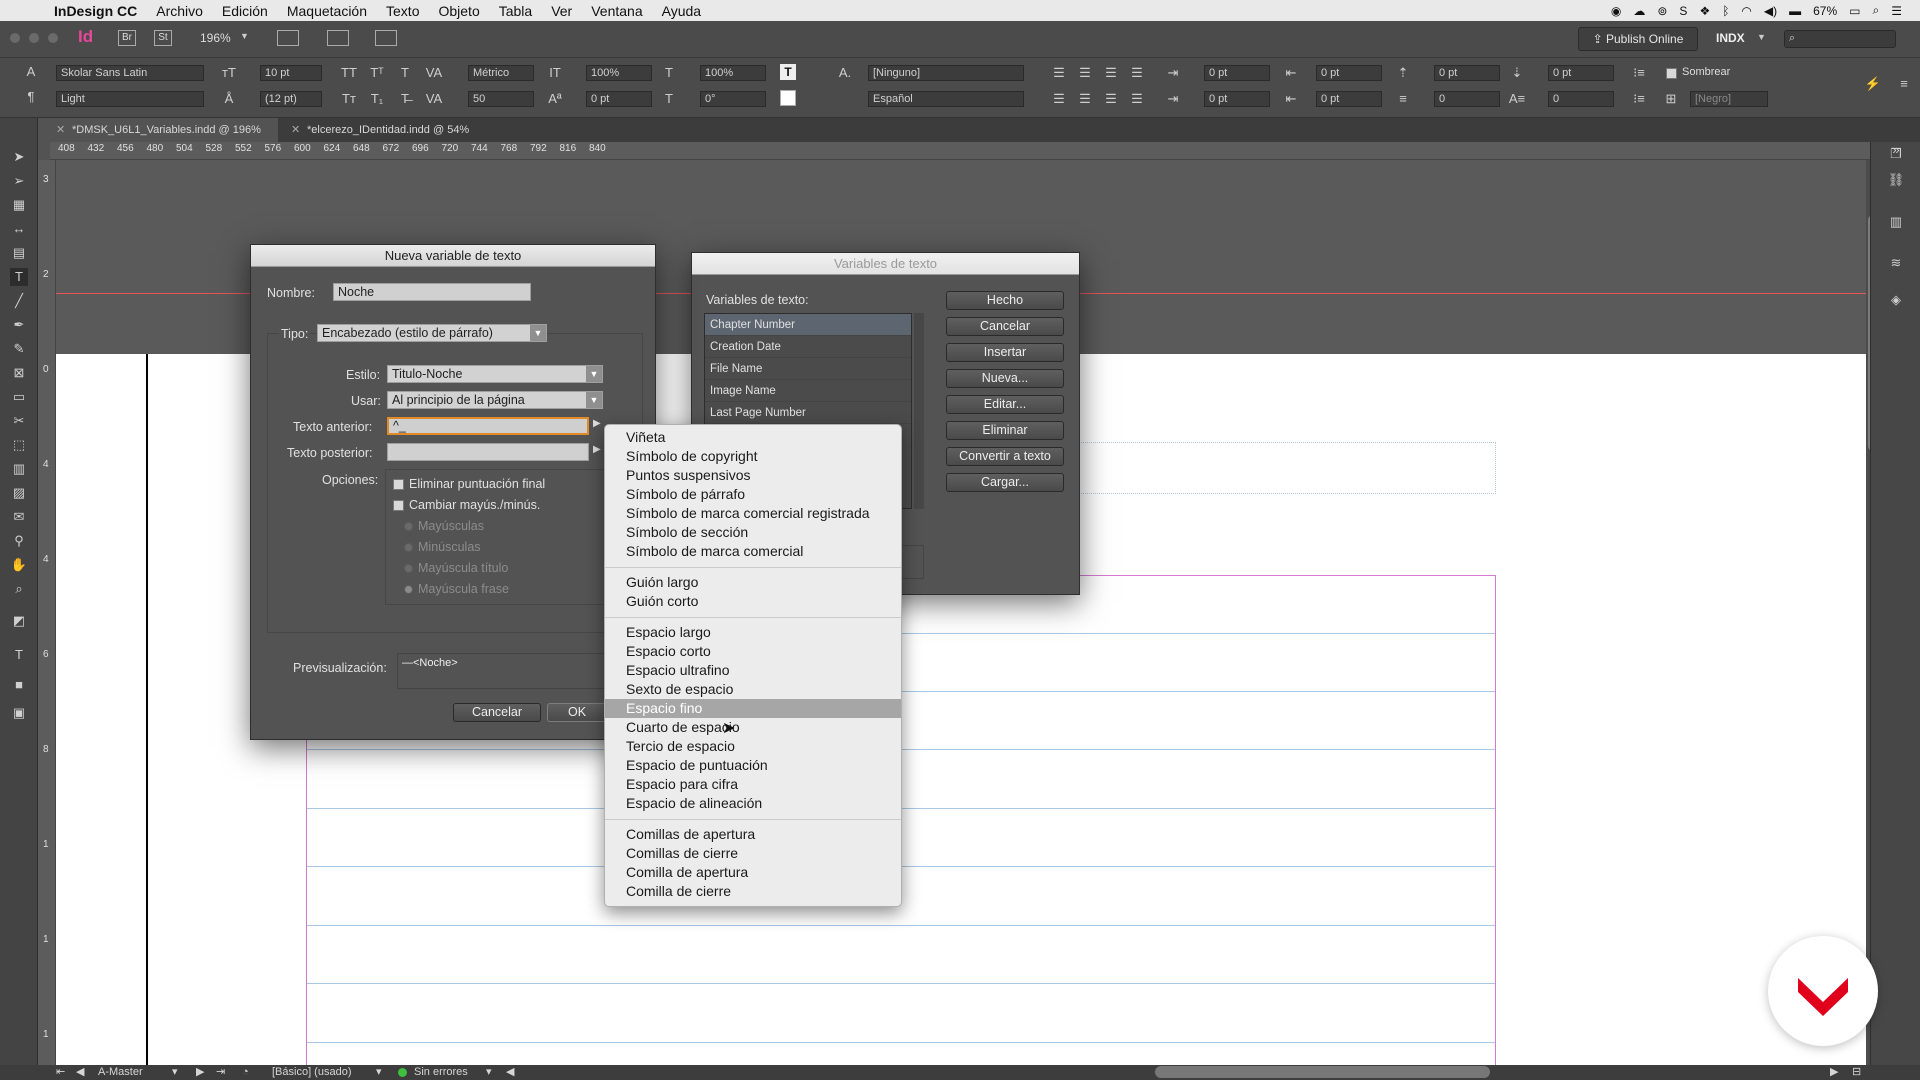  Describe the element at coordinates (19, 373) in the screenshot. I see `rectangle-frame-tool-icon: ⊠` at that location.